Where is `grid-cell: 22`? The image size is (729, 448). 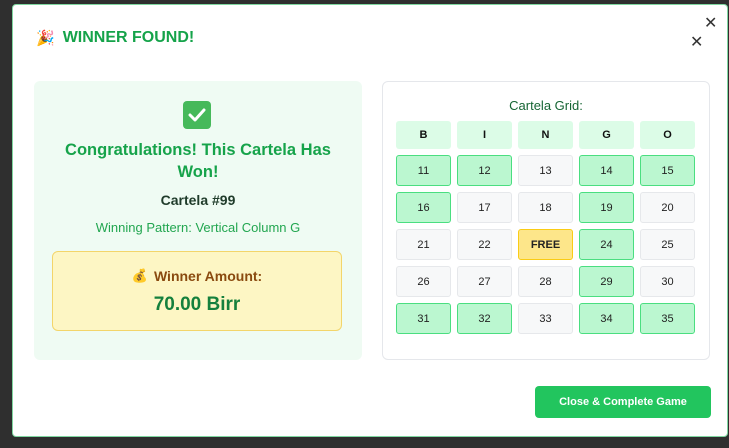
grid-cell: 22 is located at coordinates (484, 244).